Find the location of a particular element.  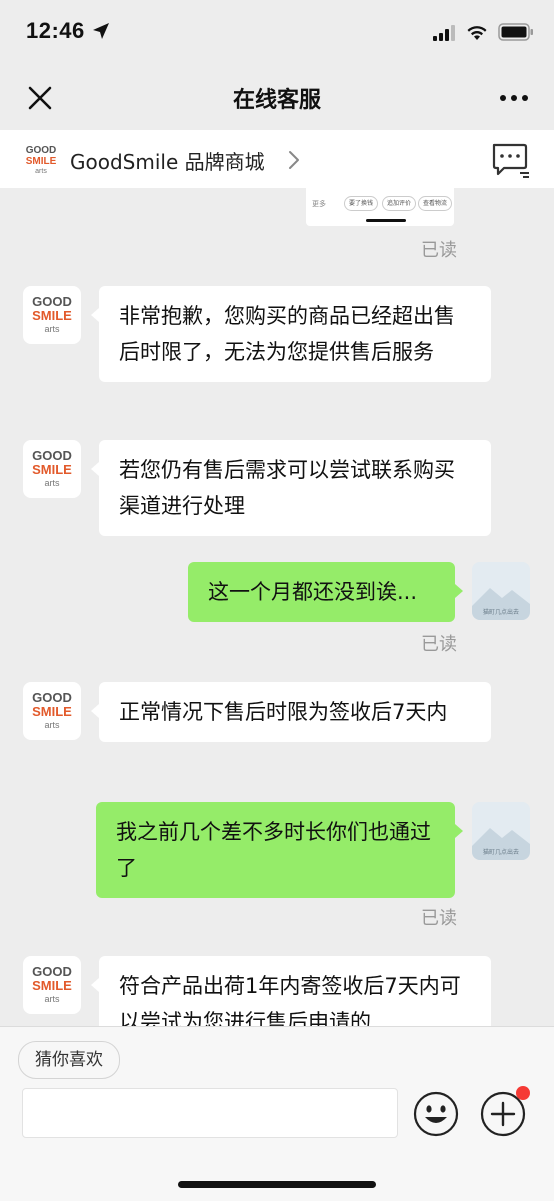

home-indicator is located at coordinates (277, 1184).